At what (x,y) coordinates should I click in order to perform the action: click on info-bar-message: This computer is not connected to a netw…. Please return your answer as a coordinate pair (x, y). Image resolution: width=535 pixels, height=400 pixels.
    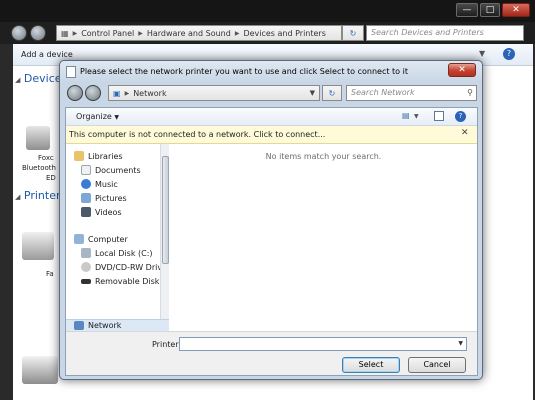
    Looking at the image, I should click on (197, 134).